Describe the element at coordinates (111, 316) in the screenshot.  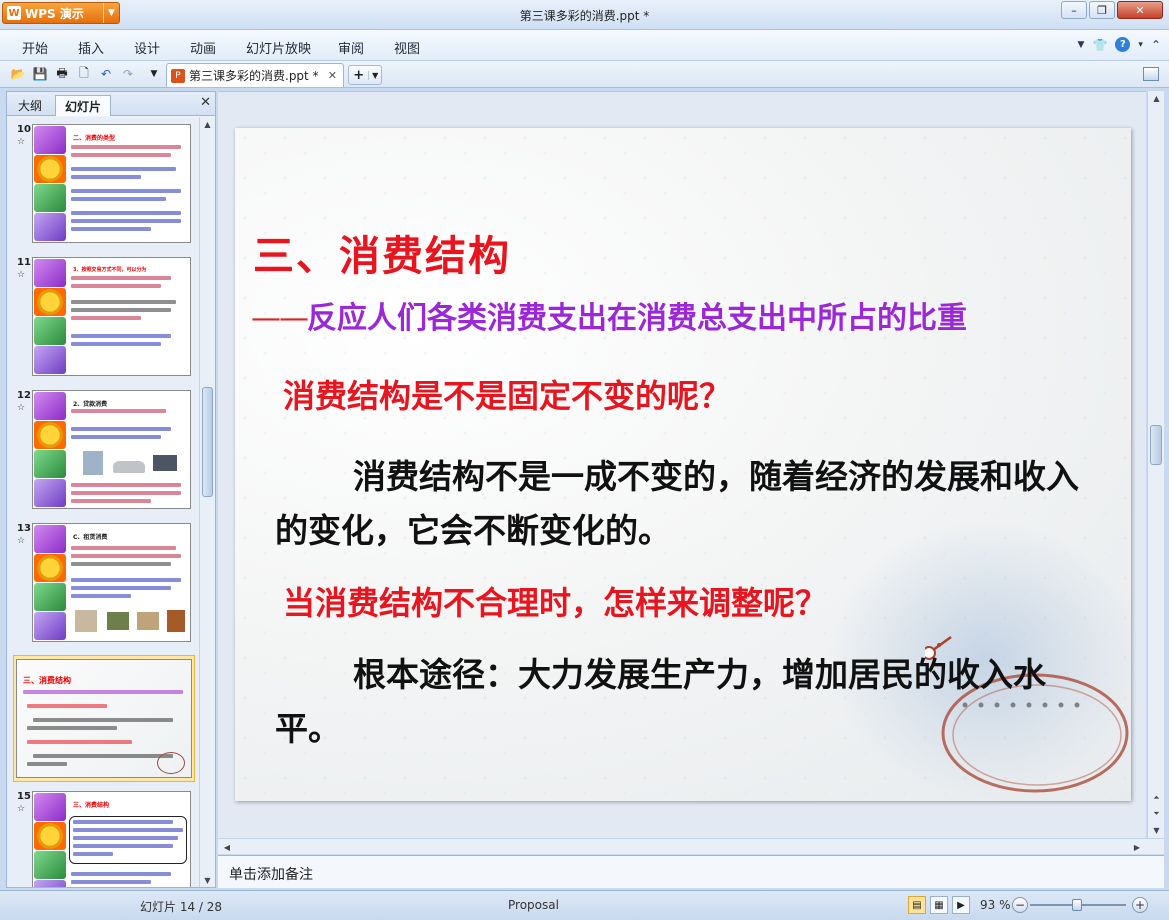
I see `slide-preview: 3、按照交易方式不同，可以分为` at that location.